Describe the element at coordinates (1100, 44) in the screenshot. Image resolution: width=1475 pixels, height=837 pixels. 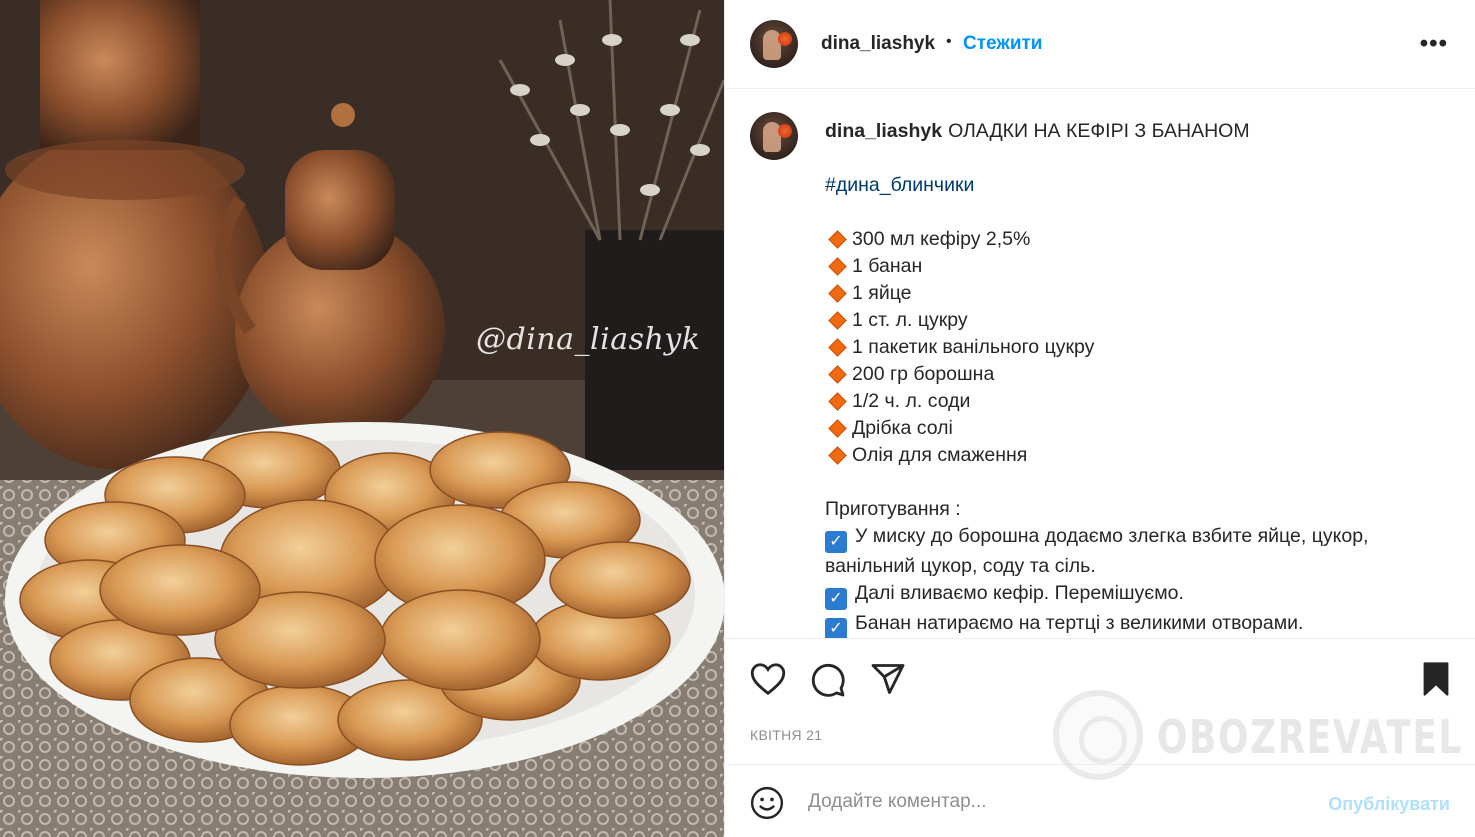
I see `post-header: dina_liashyk • Стежити •••` at that location.